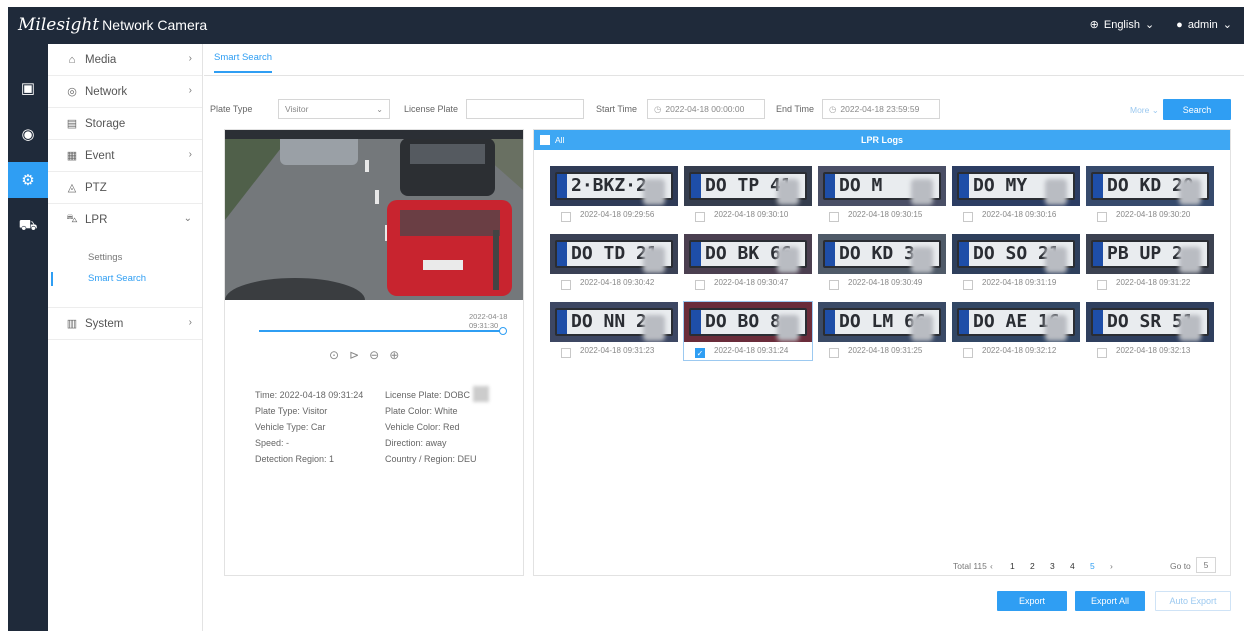 Image resolution: width=1252 pixels, height=631 pixels. Describe the element at coordinates (125, 156) in the screenshot. I see `menu-item-event: ▦ Event ›` at that location.